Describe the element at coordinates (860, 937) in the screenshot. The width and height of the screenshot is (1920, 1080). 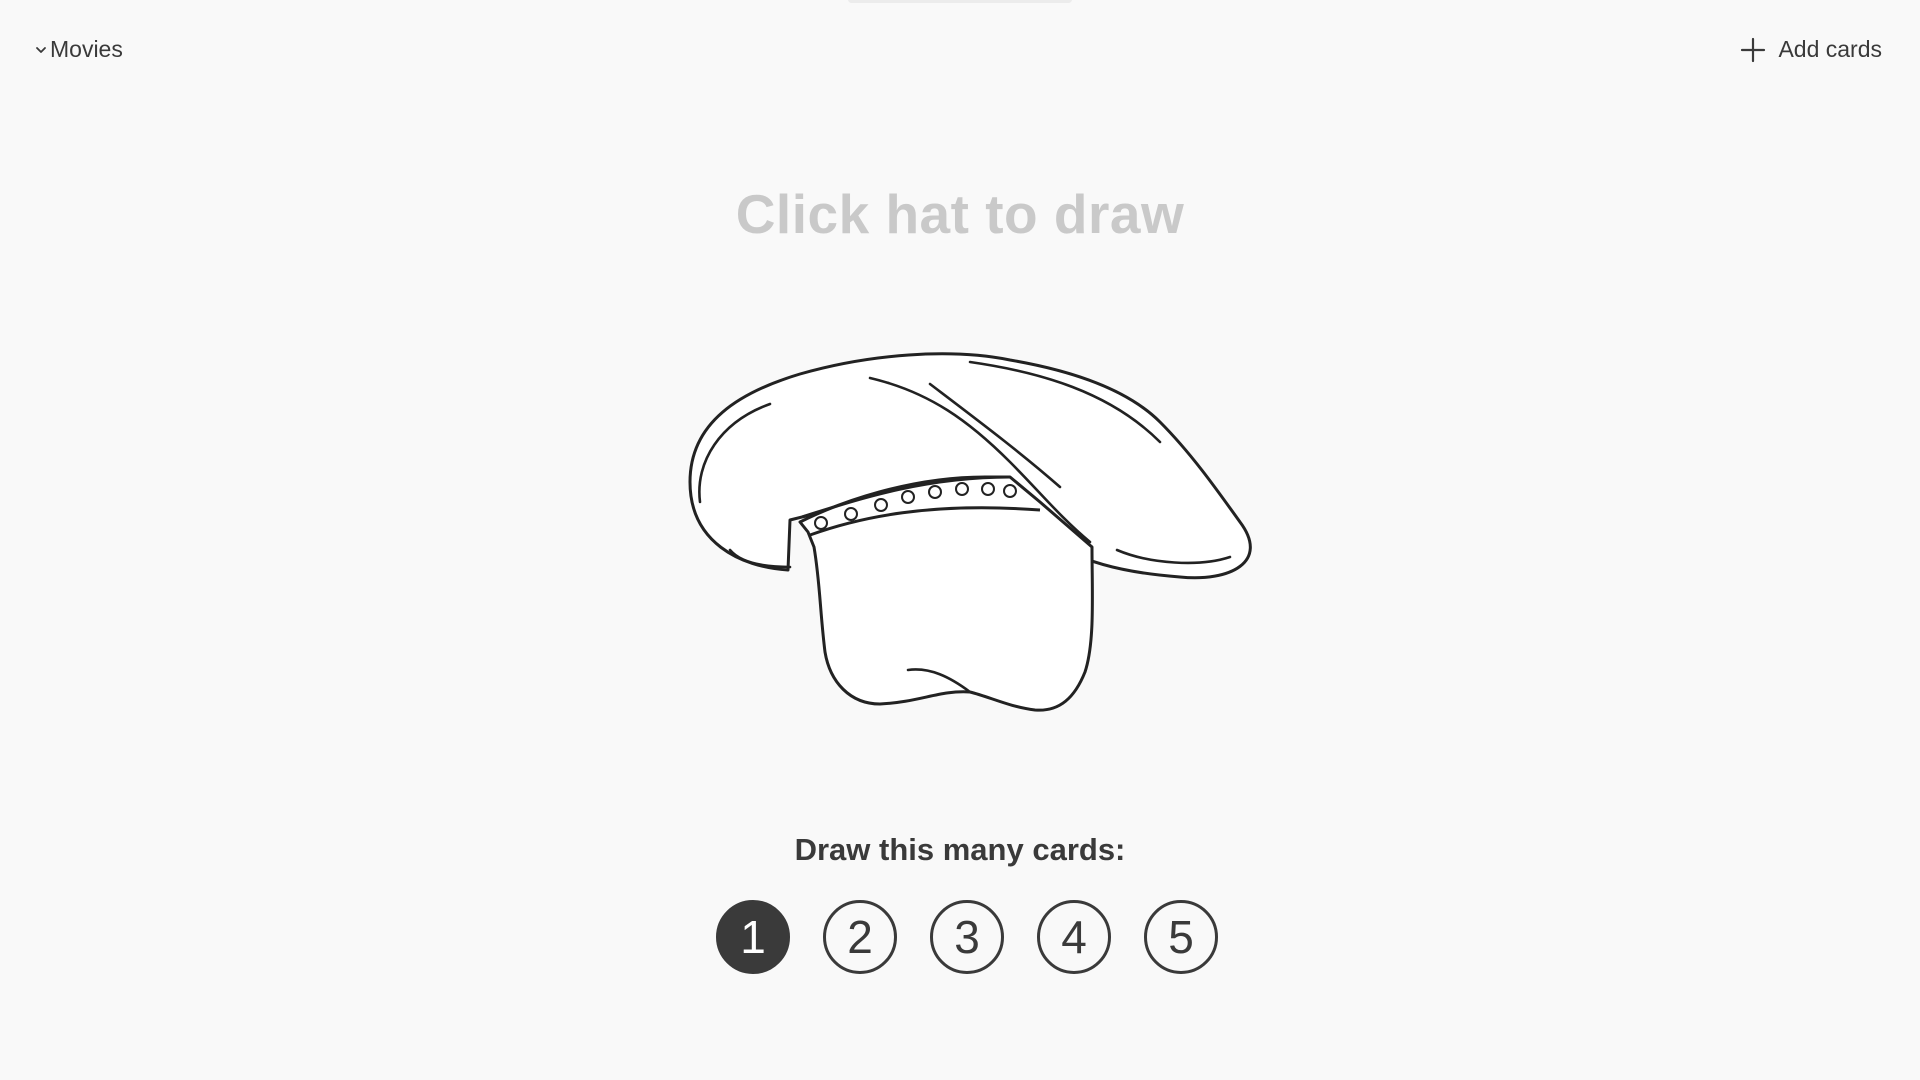
I see `draw-count-option-2: 2` at that location.